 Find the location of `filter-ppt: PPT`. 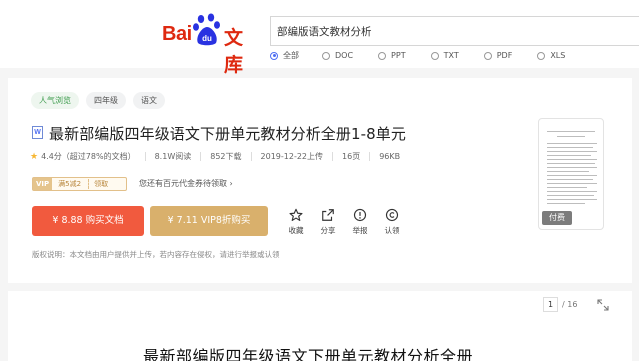

filter-ppt: PPT is located at coordinates (392, 55).